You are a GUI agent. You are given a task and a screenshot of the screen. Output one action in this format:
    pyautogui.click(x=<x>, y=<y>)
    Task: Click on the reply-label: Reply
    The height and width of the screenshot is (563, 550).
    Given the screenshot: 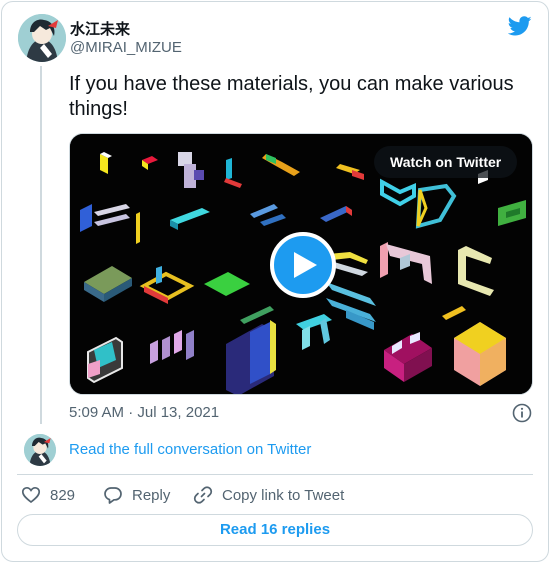 What is the action you would take?
    pyautogui.click(x=151, y=495)
    